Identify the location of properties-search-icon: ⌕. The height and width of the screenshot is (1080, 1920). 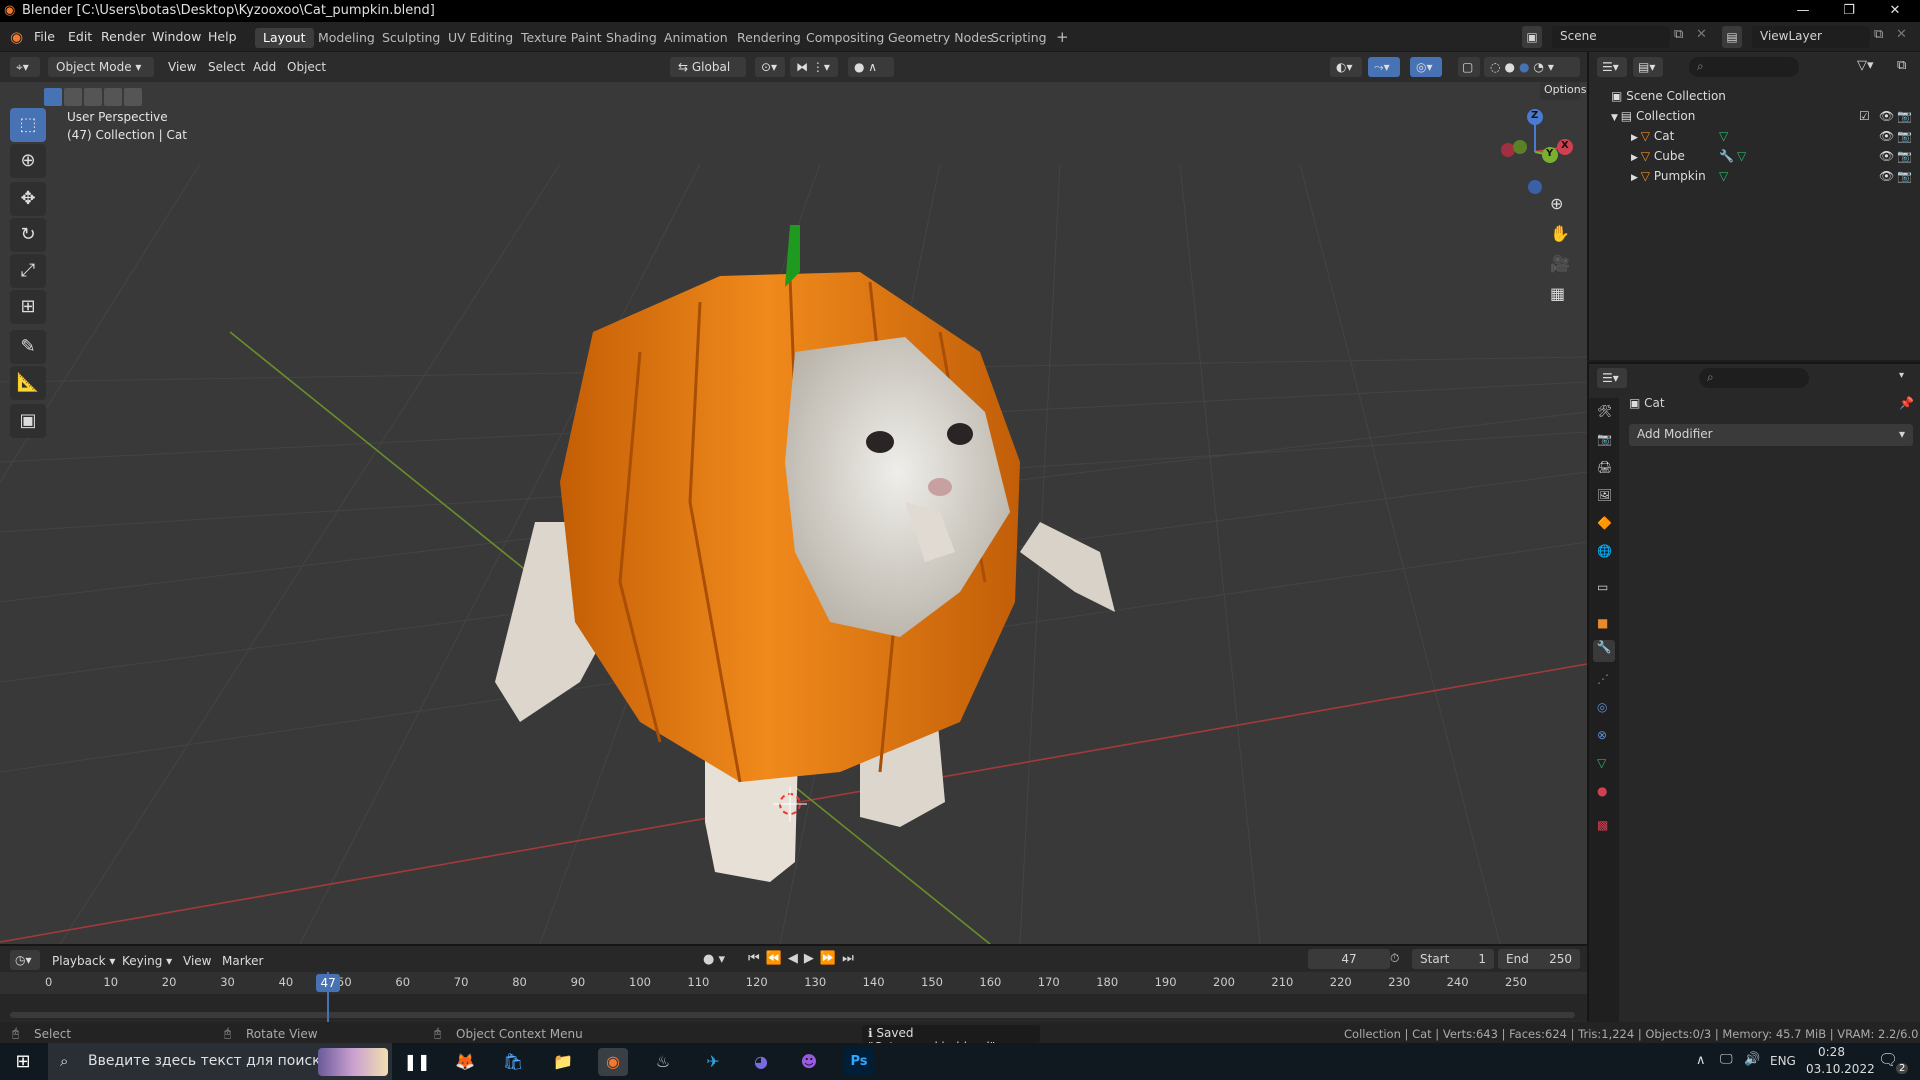
(1754, 378).